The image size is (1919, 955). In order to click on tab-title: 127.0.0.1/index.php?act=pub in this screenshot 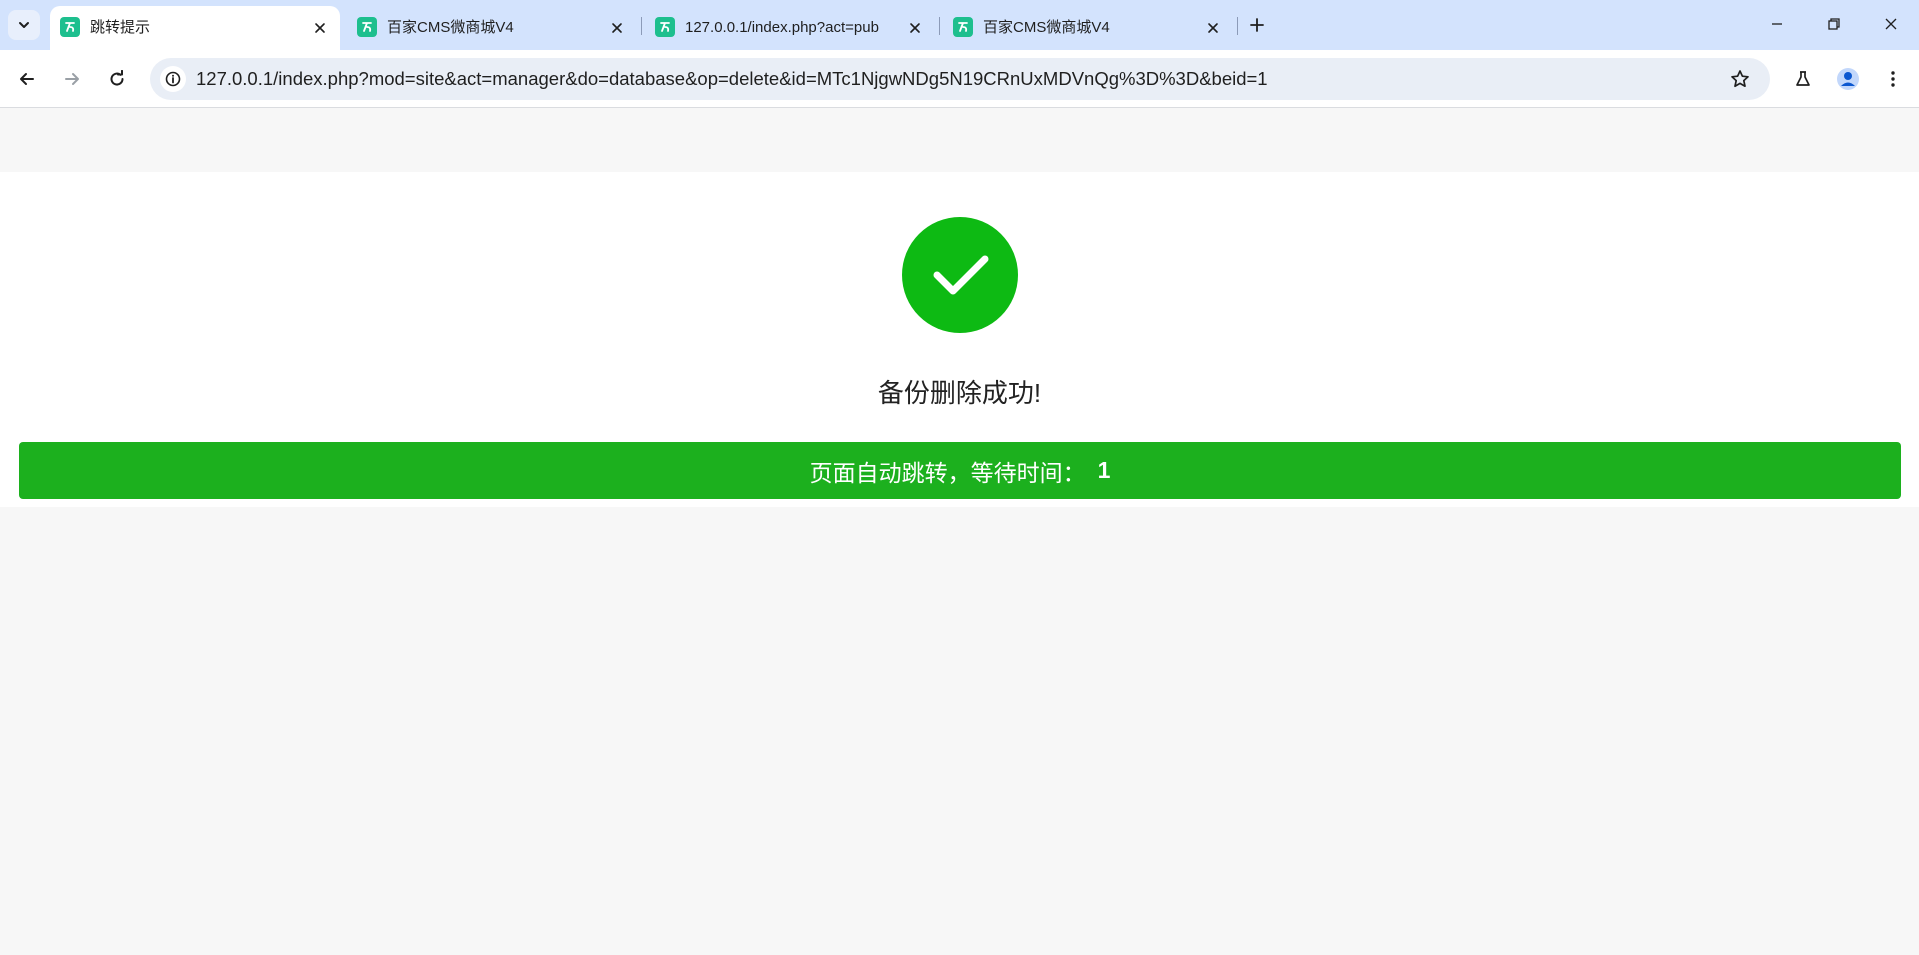, I will do `click(782, 27)`.